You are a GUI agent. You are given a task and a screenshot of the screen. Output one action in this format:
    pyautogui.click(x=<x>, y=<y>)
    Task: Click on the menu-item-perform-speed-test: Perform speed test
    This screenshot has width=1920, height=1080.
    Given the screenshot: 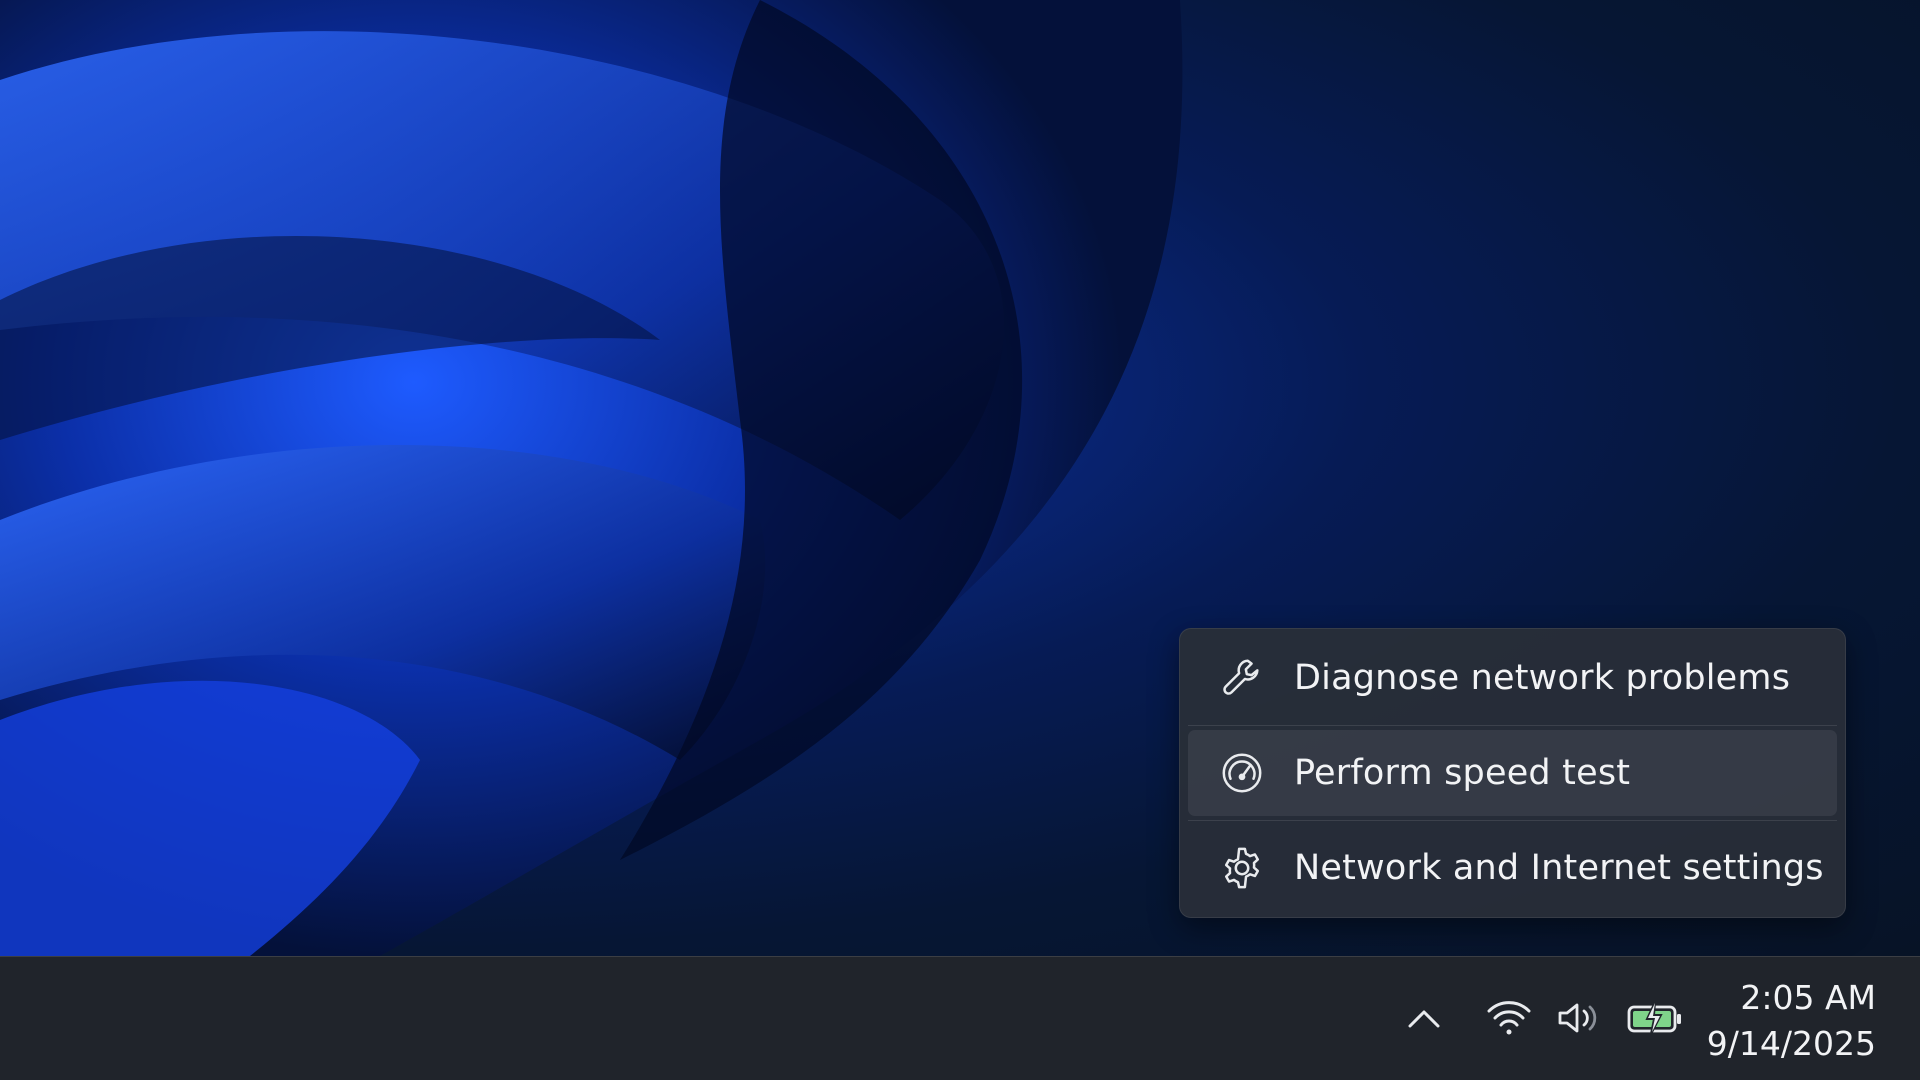 What is the action you would take?
    pyautogui.click(x=1512, y=773)
    